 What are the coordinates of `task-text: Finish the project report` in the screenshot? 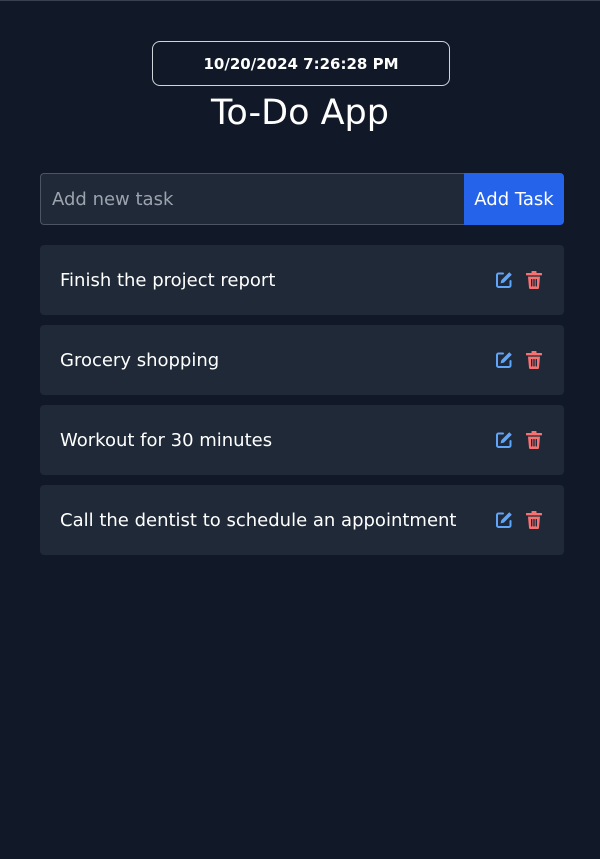 It's located at (168, 280).